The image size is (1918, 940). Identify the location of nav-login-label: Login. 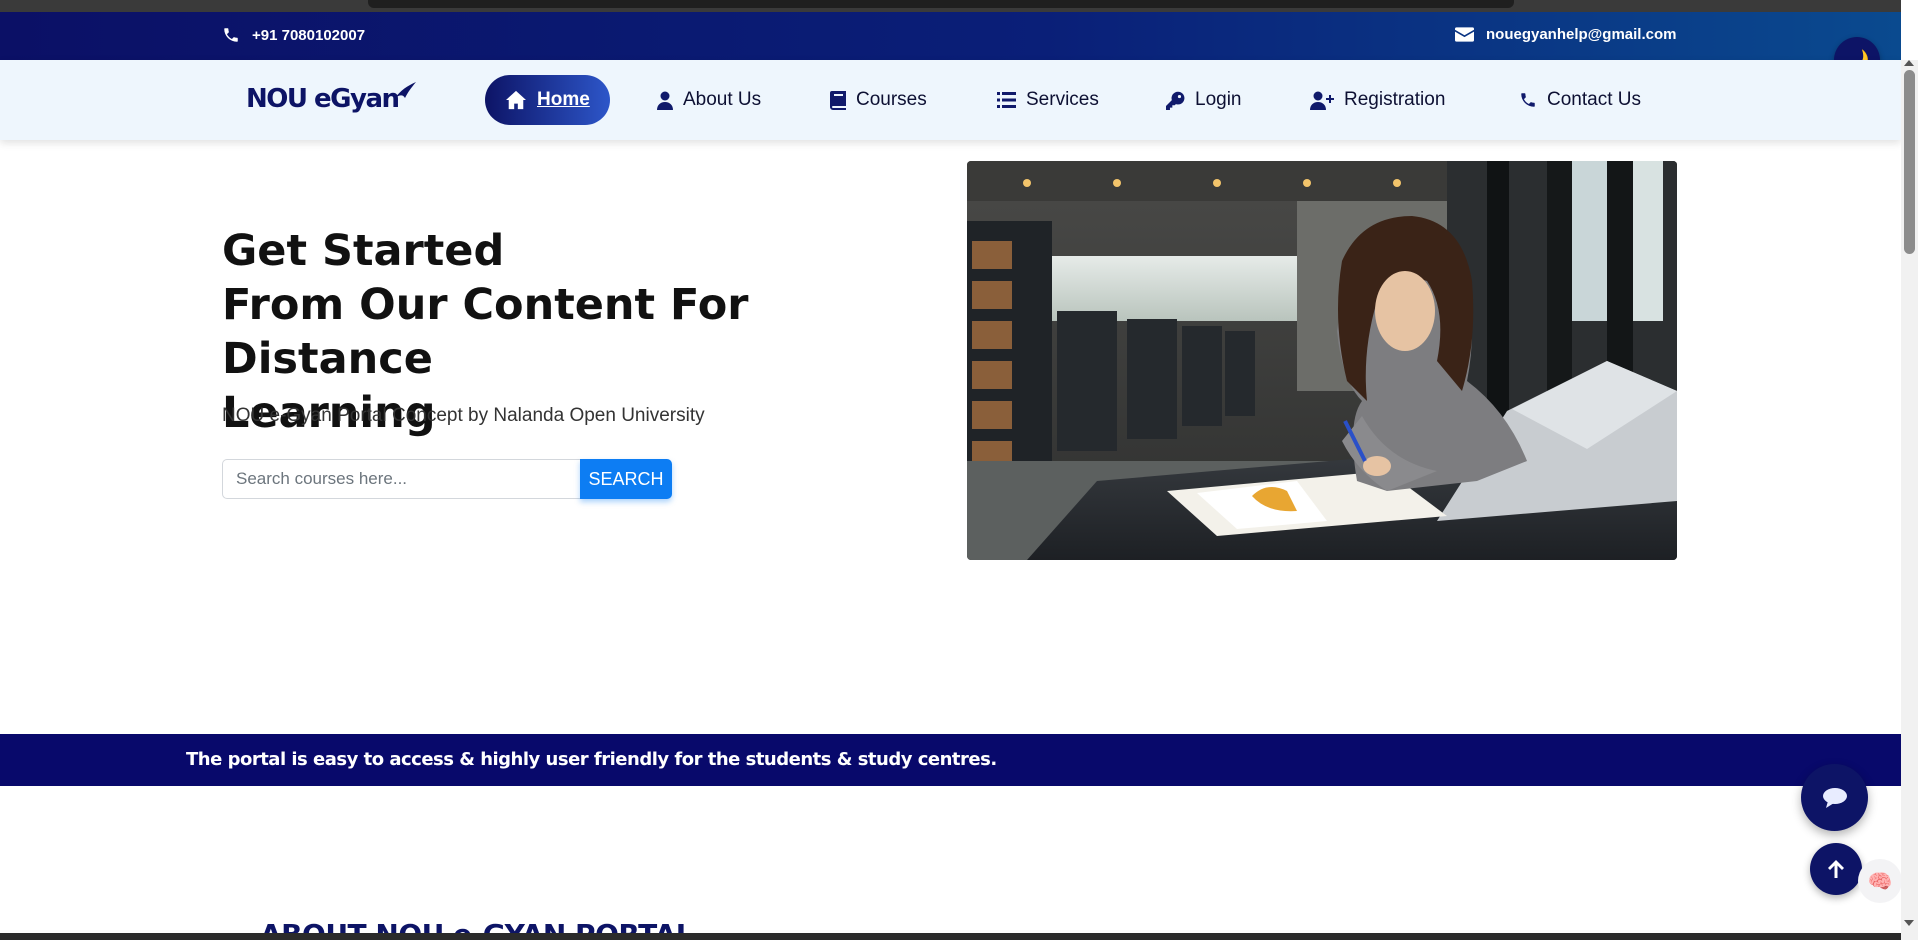
(1218, 99).